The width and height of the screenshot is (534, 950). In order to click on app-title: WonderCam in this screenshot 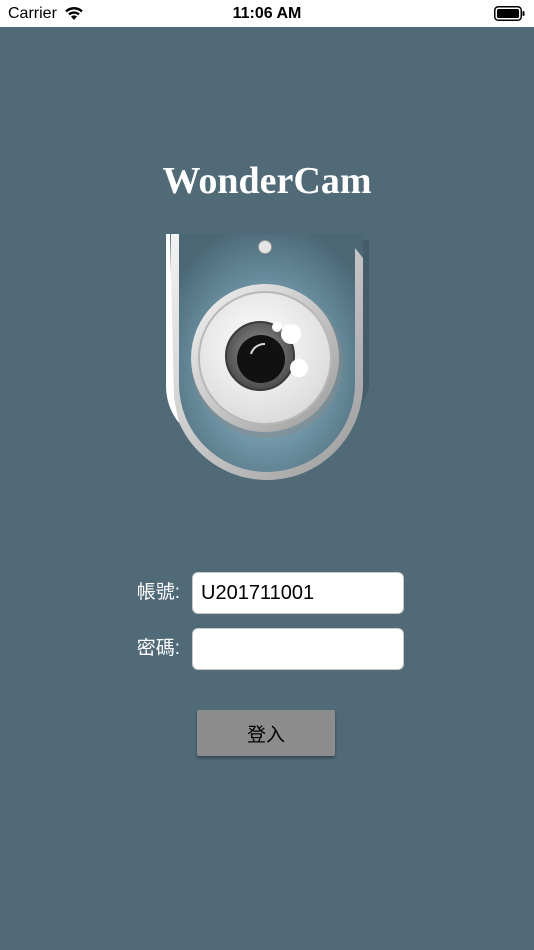, I will do `click(267, 181)`.